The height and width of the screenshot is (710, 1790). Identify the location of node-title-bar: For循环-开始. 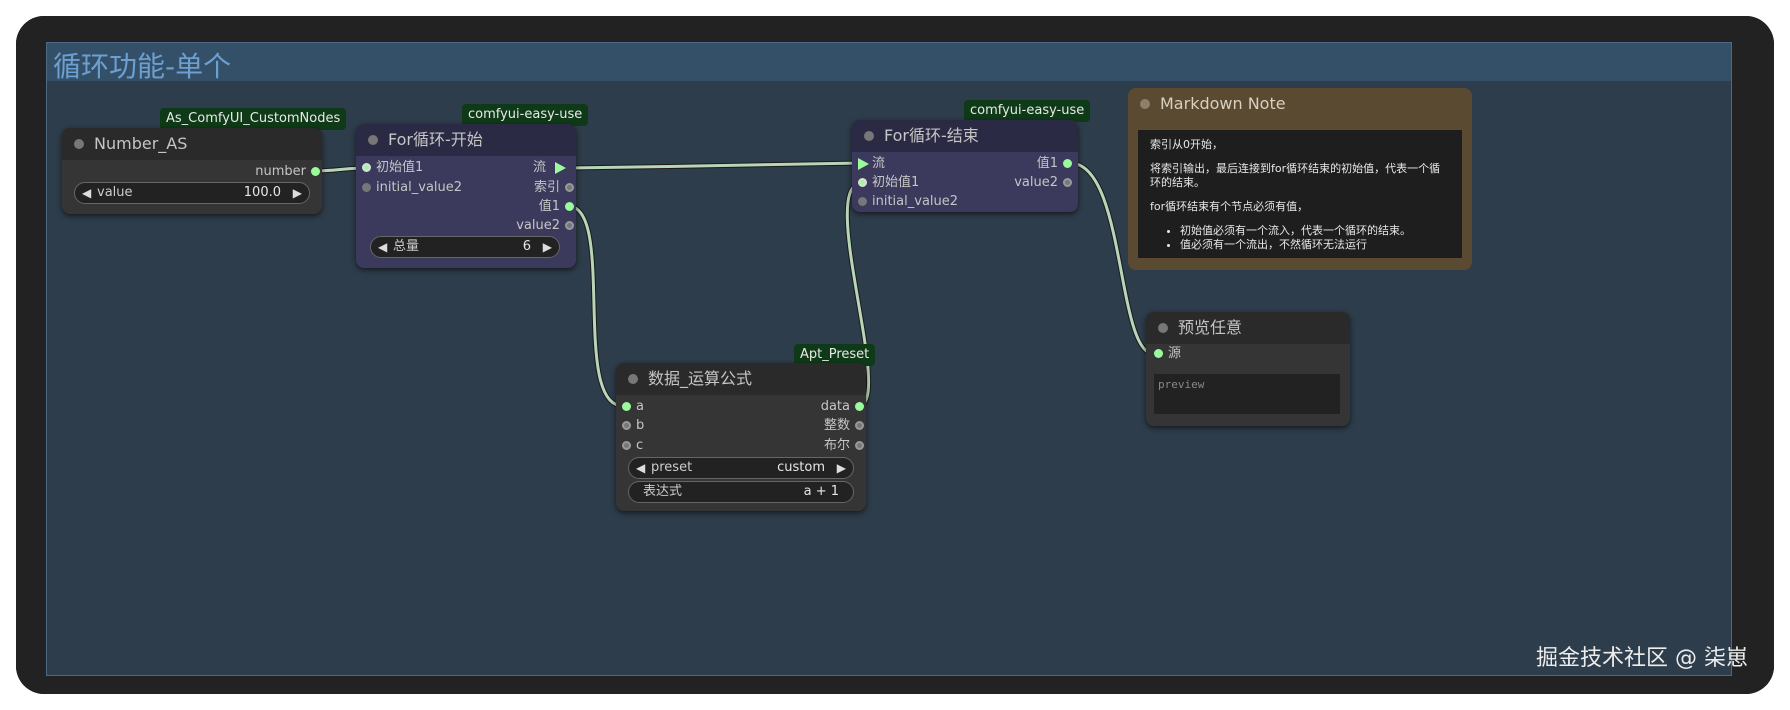
(466, 140).